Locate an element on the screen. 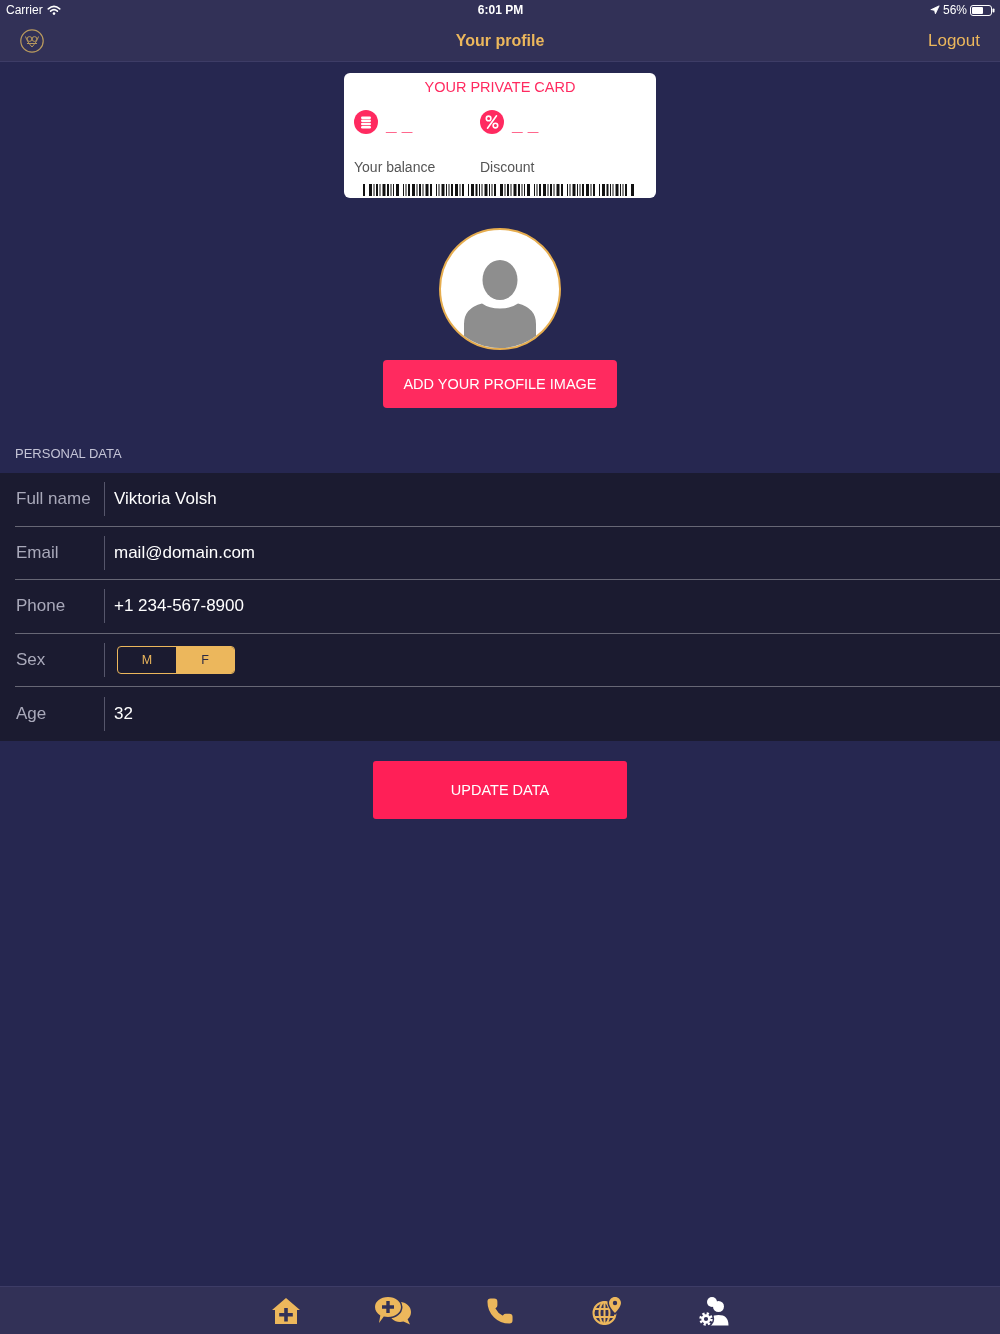  field-label: Full name is located at coordinates (53, 499).